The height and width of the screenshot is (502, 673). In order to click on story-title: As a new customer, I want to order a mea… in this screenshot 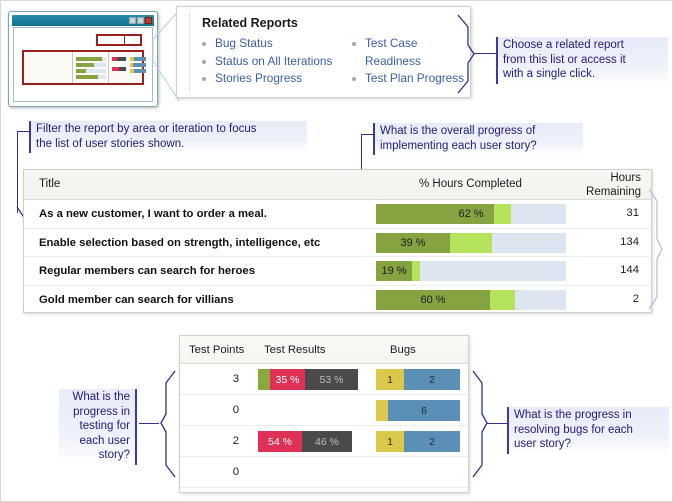, I will do `click(153, 214)`.